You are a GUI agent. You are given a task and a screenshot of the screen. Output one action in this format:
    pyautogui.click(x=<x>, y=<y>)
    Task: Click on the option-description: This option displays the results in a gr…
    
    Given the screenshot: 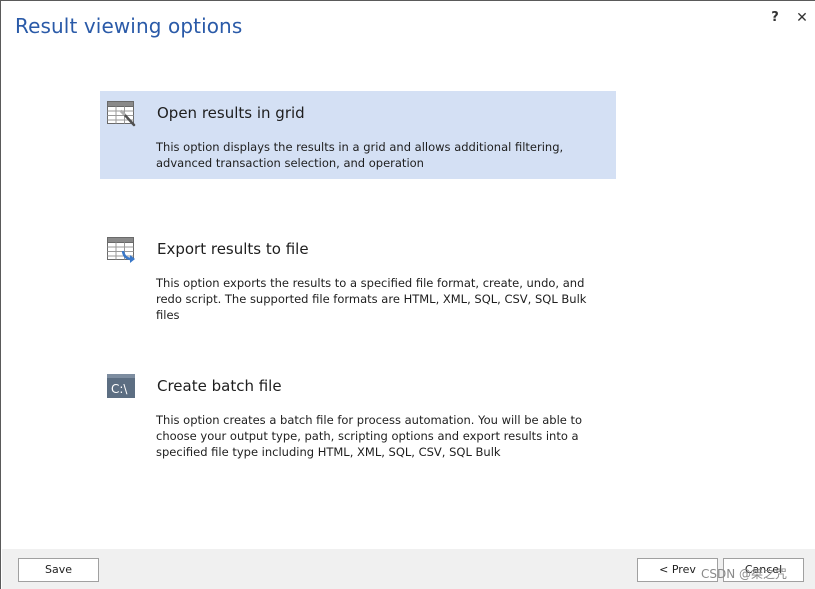 What is the action you would take?
    pyautogui.click(x=360, y=155)
    